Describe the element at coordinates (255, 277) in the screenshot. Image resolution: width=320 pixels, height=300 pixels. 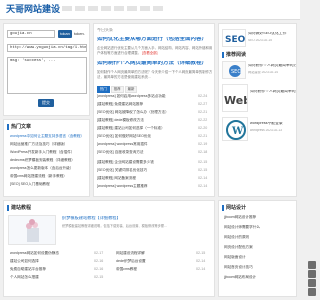
I see `list-item: jjboom网站布局设计` at that location.